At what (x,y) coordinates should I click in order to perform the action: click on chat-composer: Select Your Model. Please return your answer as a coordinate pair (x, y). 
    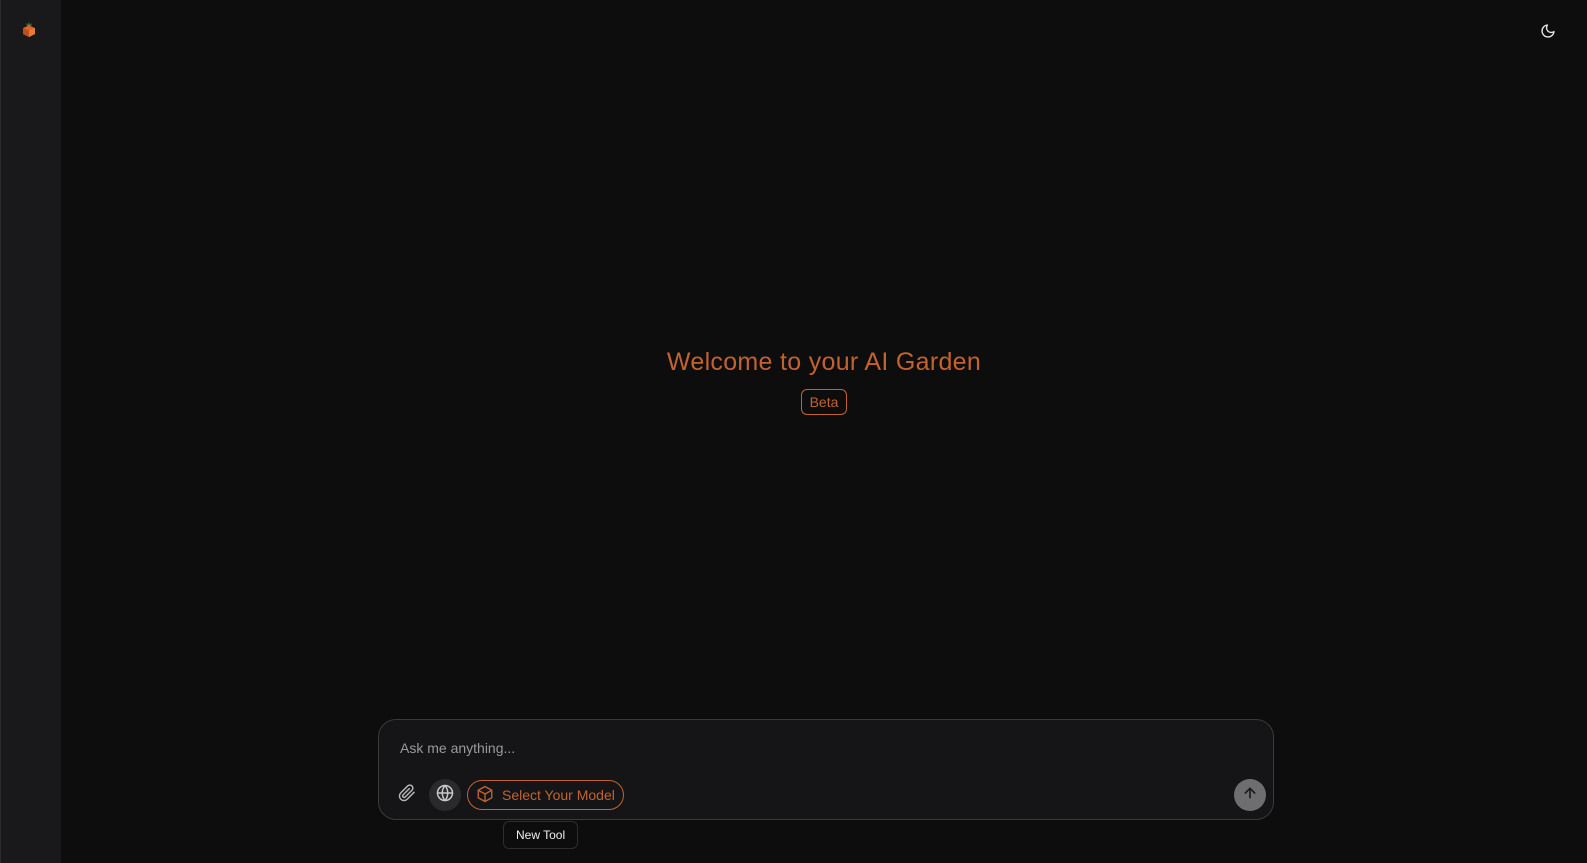
    Looking at the image, I should click on (826, 769).